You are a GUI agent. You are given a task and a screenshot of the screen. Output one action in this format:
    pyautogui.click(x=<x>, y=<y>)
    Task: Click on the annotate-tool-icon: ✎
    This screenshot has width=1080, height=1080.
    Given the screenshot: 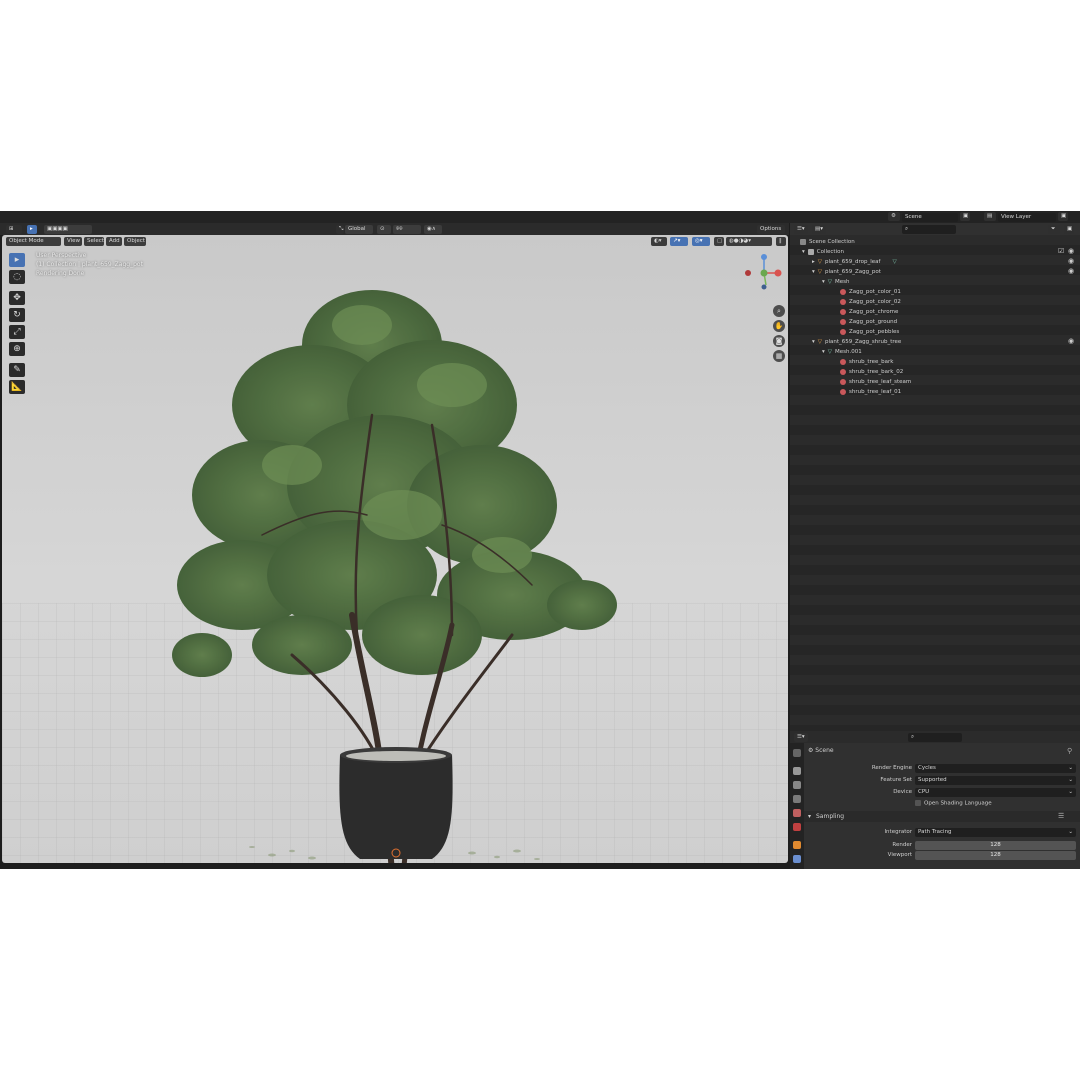 What is the action you would take?
    pyautogui.click(x=17, y=370)
    